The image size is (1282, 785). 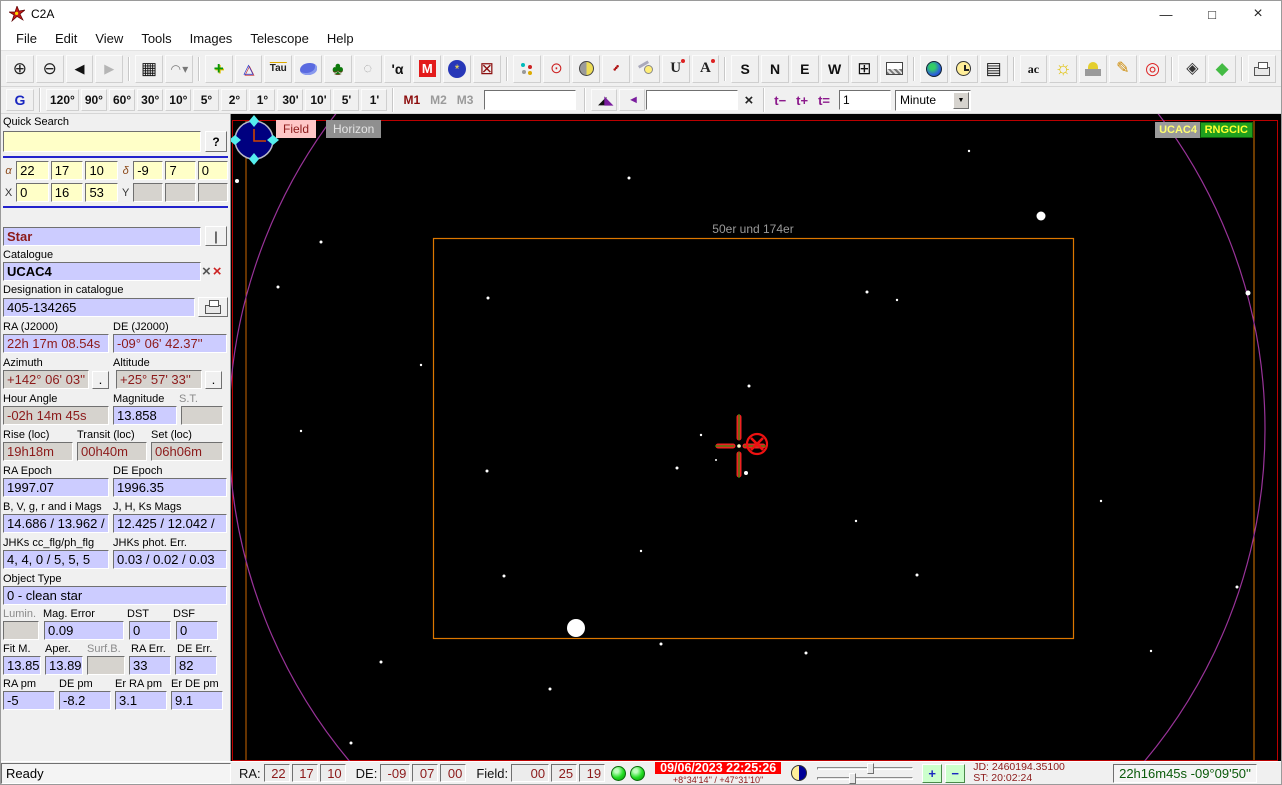 What do you see at coordinates (99, 307) in the screenshot?
I see `designation-field: 405-134265` at bounding box center [99, 307].